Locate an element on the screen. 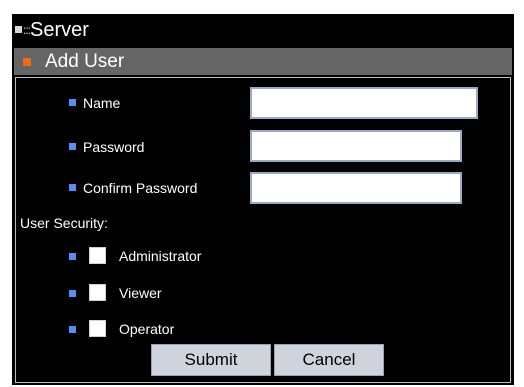 This screenshot has height=387, width=524. section-header: Add User is located at coordinates (263, 61).